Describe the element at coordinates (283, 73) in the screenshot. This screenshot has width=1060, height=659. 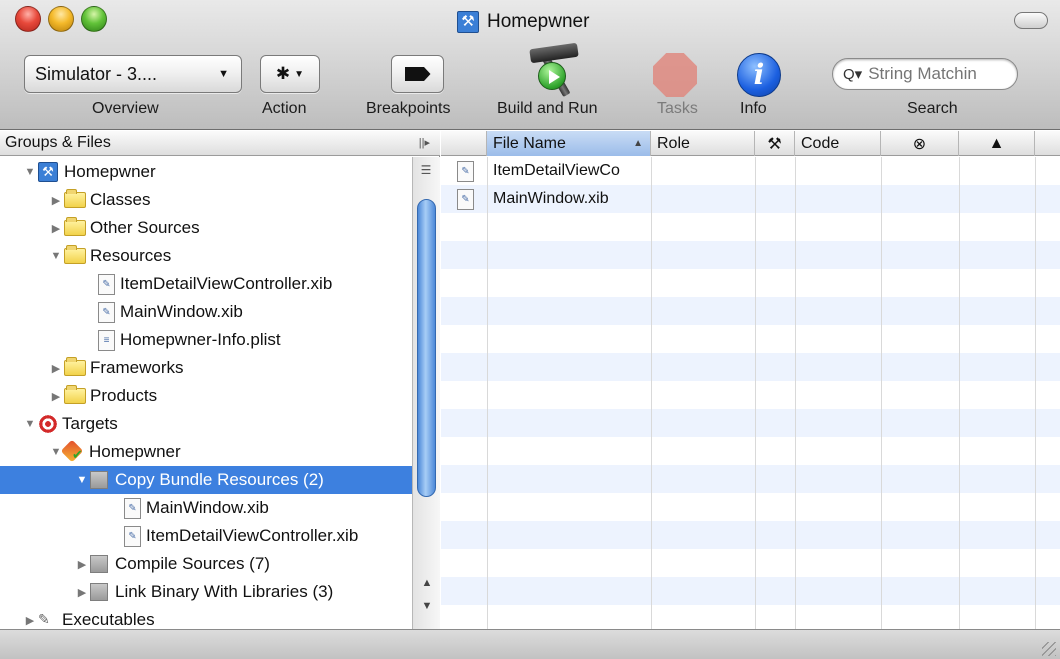
I see `gear-icon: ✱` at that location.